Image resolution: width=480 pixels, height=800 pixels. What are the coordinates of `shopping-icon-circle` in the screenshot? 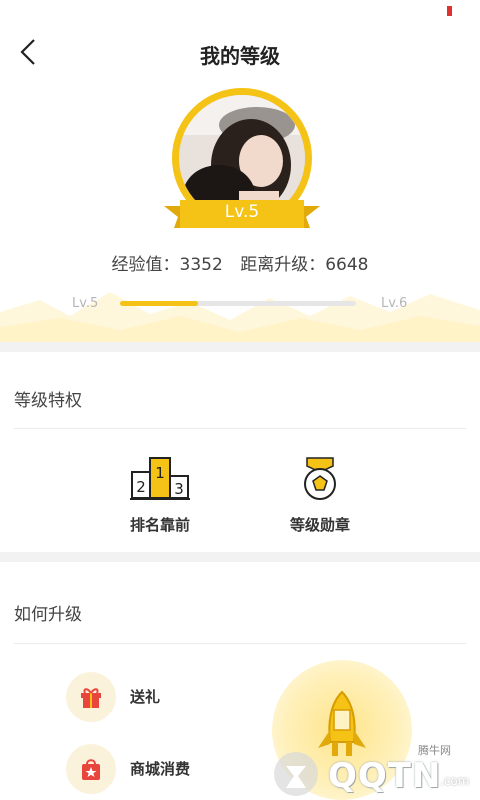 It's located at (91, 769).